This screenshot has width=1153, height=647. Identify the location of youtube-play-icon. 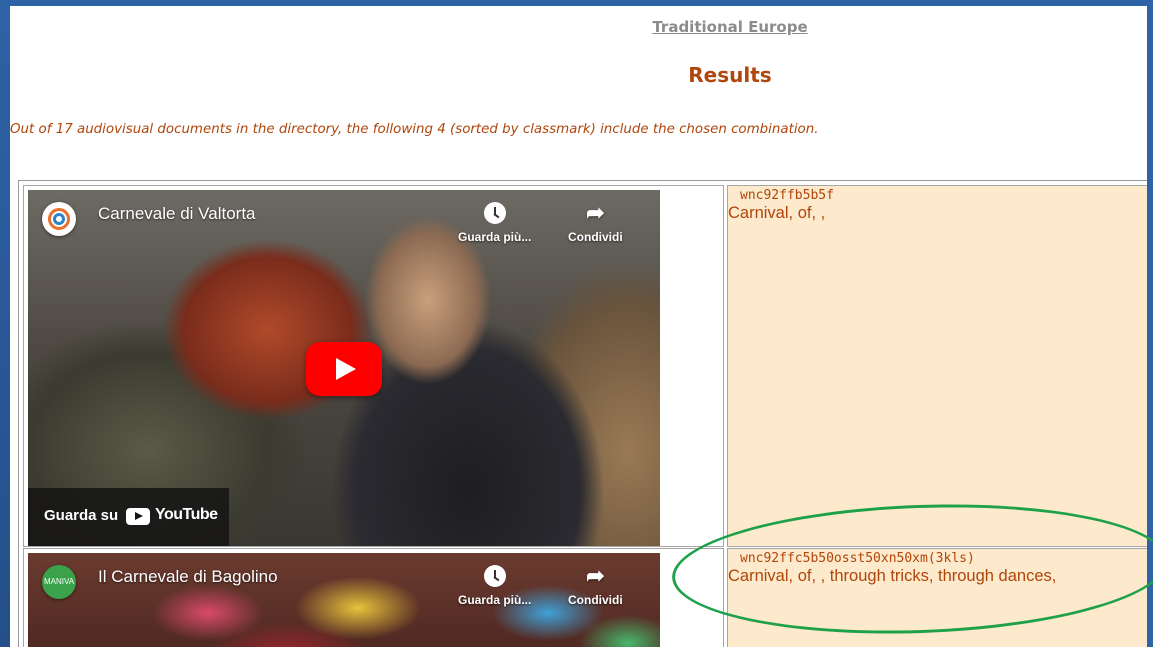
(138, 516).